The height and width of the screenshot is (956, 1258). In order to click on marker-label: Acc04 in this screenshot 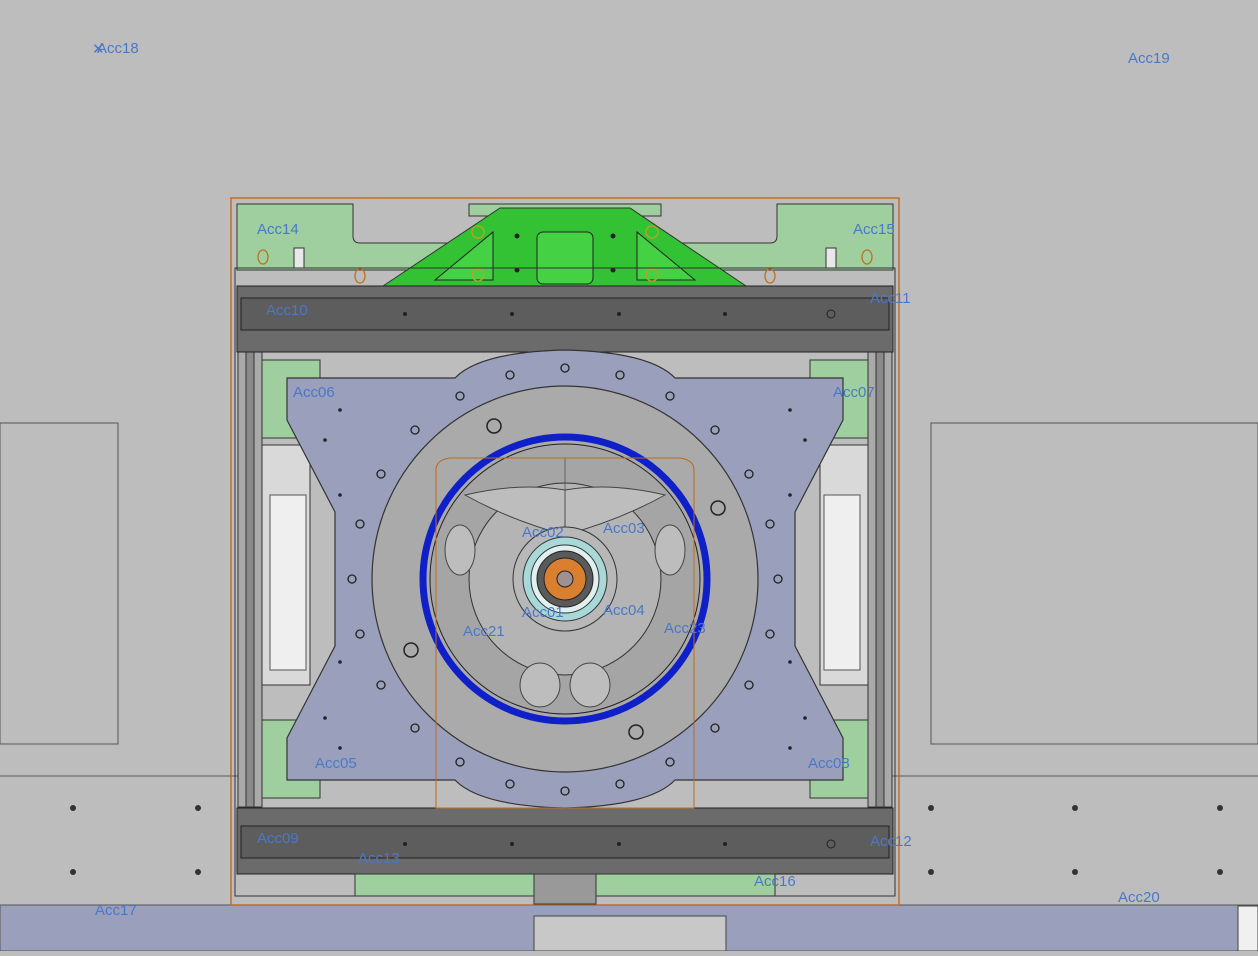, I will do `click(624, 610)`.